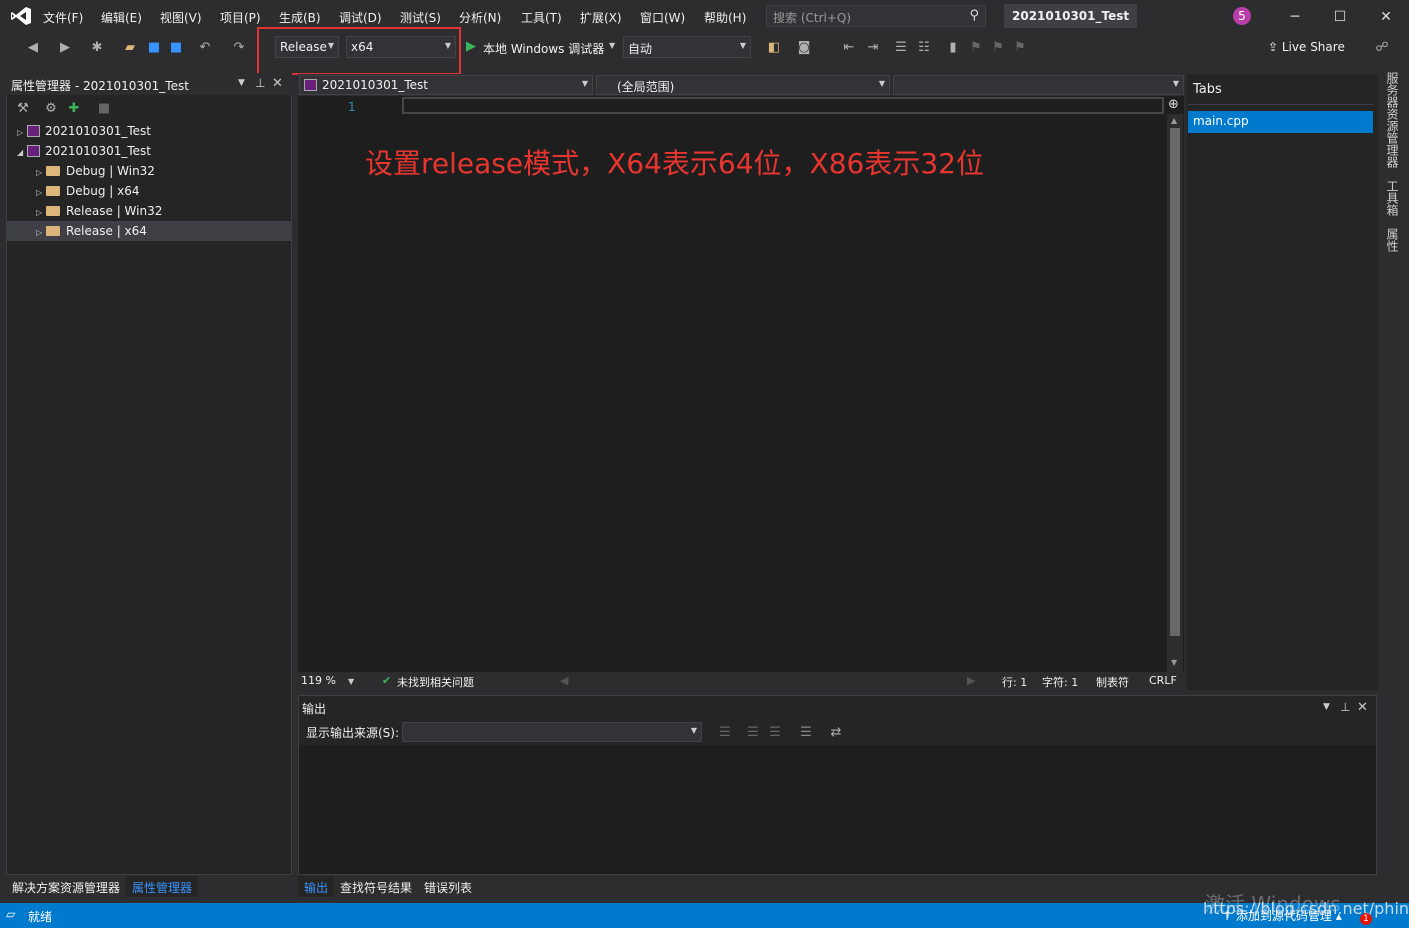  What do you see at coordinates (1382, 48) in the screenshot?
I see `feedback-icon: ☍` at bounding box center [1382, 48].